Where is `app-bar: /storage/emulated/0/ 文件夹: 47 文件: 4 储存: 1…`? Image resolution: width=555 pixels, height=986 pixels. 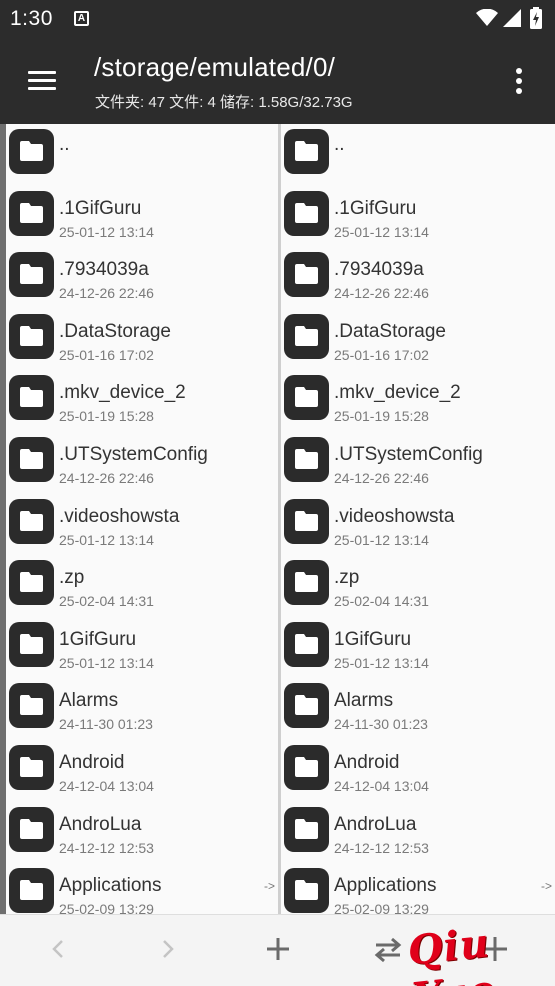 app-bar: /storage/emulated/0/ 文件夹: 47 文件: 4 储存: 1… is located at coordinates (277, 81).